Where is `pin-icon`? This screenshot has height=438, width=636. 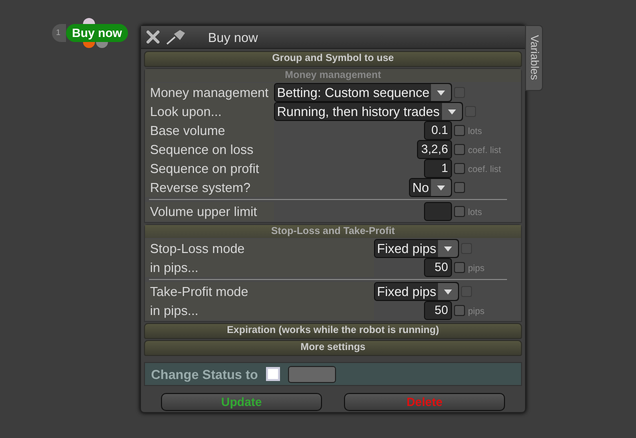 pin-icon is located at coordinates (176, 37).